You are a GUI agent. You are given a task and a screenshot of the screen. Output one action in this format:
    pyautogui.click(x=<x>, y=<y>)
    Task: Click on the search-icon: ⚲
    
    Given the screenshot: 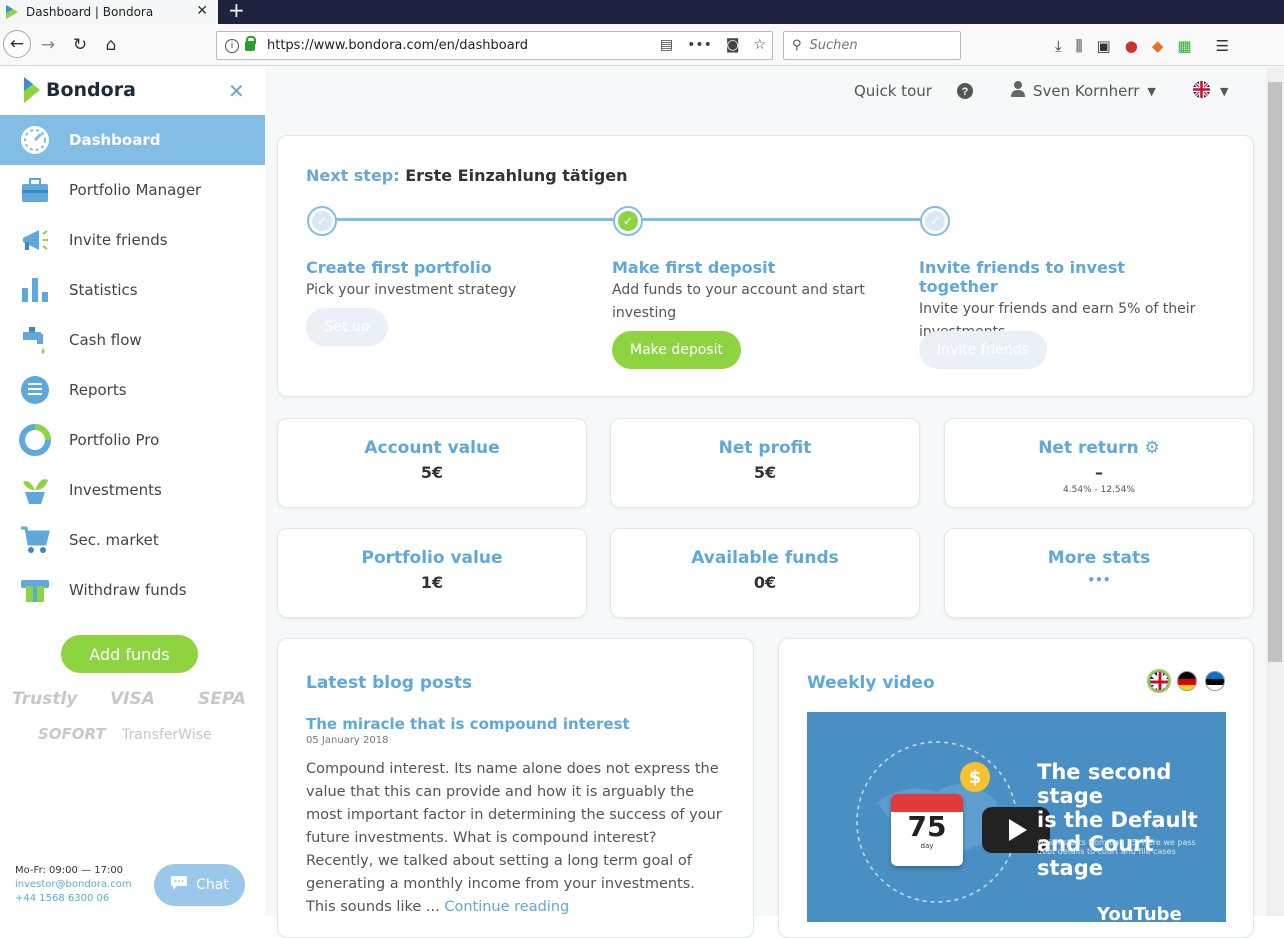 What is the action you would take?
    pyautogui.click(x=797, y=45)
    